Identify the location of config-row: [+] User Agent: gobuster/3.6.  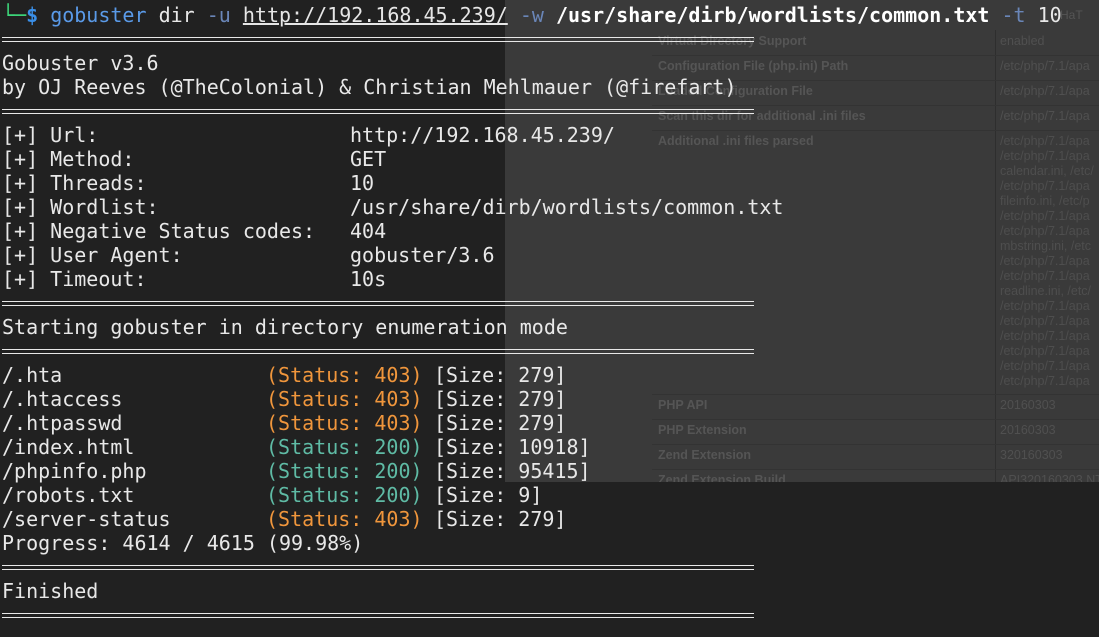
(248, 255).